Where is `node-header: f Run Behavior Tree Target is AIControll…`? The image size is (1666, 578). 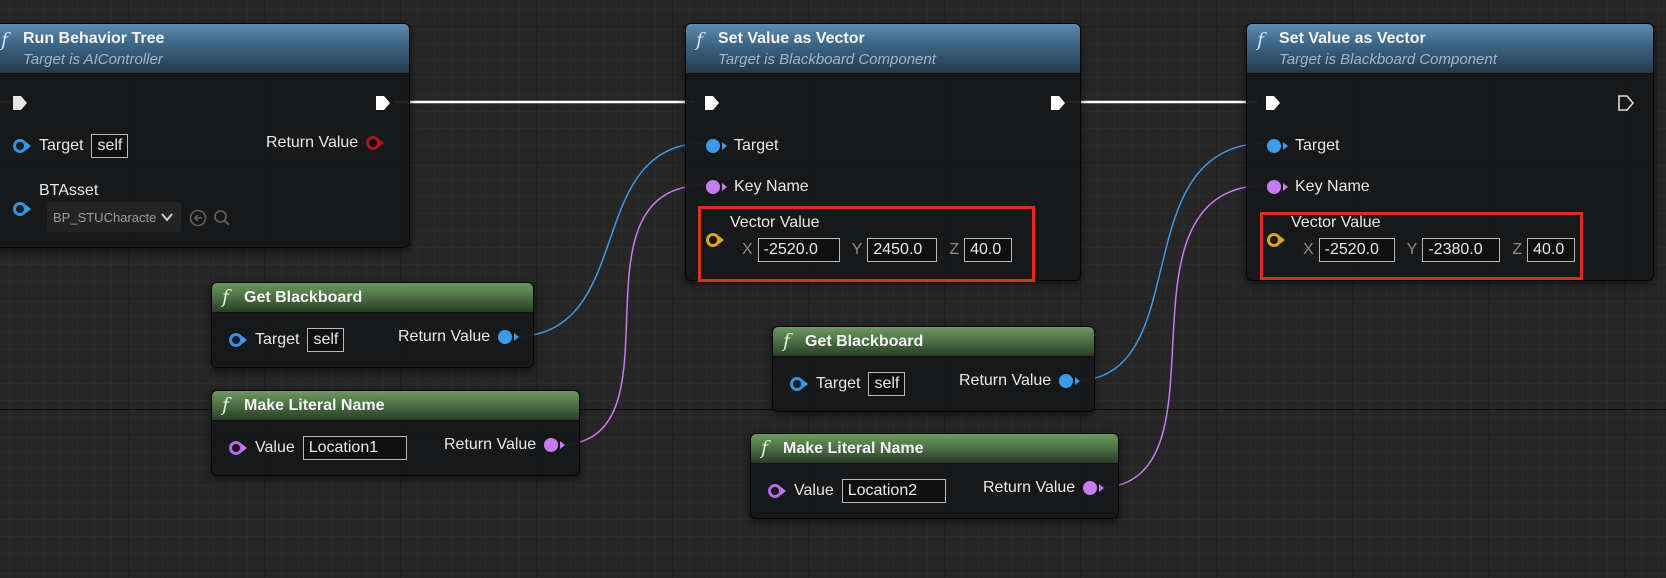
node-header: f Run Behavior Tree Target is AIControll… is located at coordinates (204, 49).